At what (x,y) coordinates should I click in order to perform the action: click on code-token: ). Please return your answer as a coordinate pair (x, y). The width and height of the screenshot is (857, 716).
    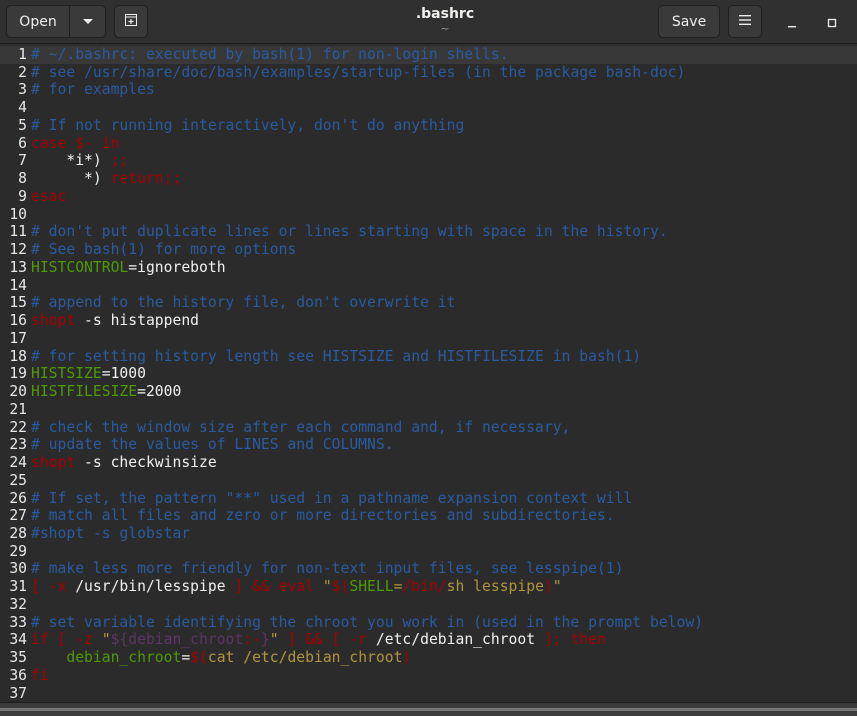
    Looking at the image, I should click on (407, 658).